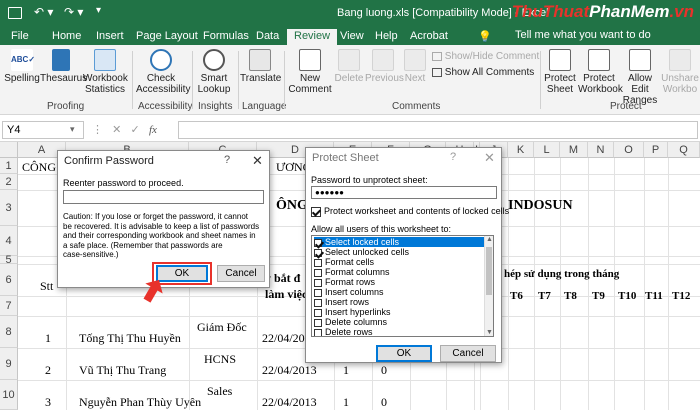 The image size is (700, 410). Describe the element at coordinates (352, 37) in the screenshot. I see `tab-view: View` at that location.